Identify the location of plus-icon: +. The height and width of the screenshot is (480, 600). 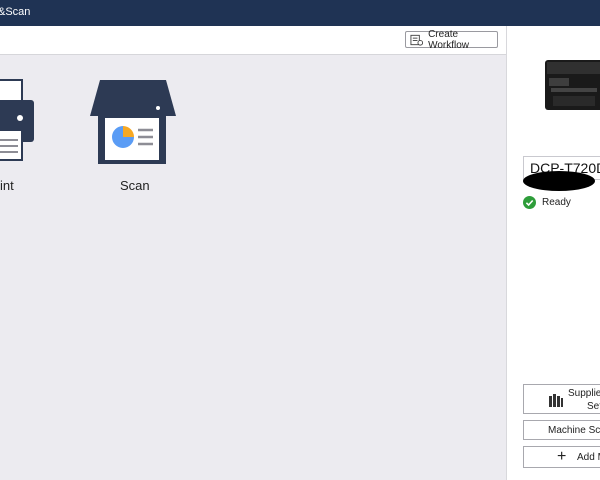
(562, 456).